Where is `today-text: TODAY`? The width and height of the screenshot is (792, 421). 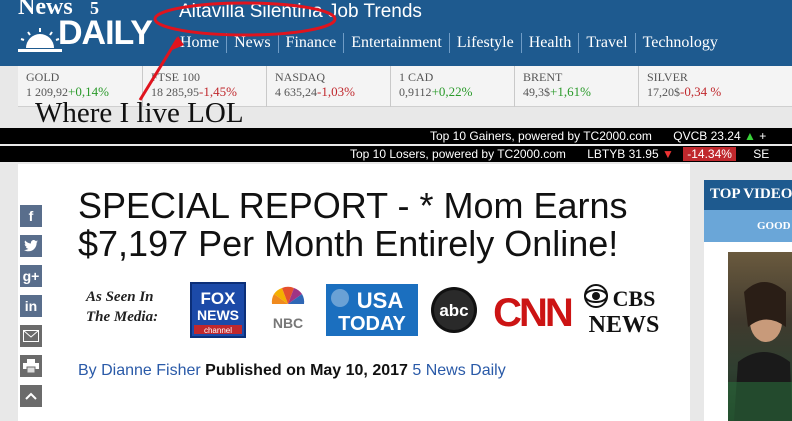
today-text: TODAY is located at coordinates (372, 324).